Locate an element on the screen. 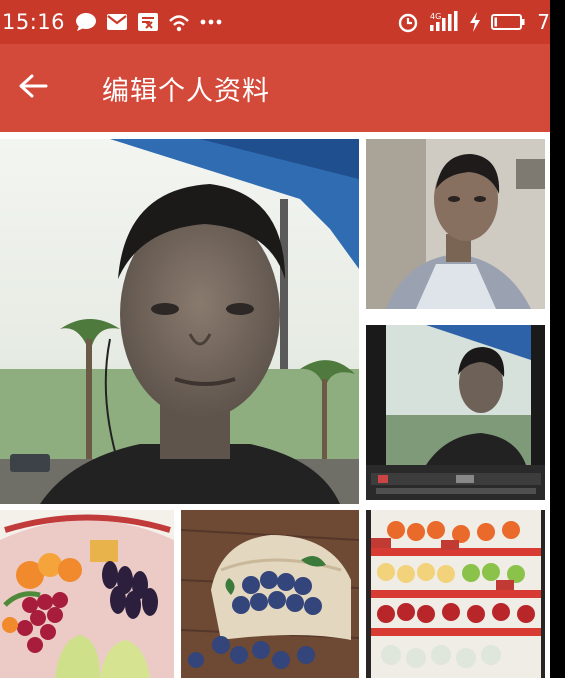 Image resolution: width=565 pixels, height=678 pixels. charging-bolt-icon is located at coordinates (475, 22).